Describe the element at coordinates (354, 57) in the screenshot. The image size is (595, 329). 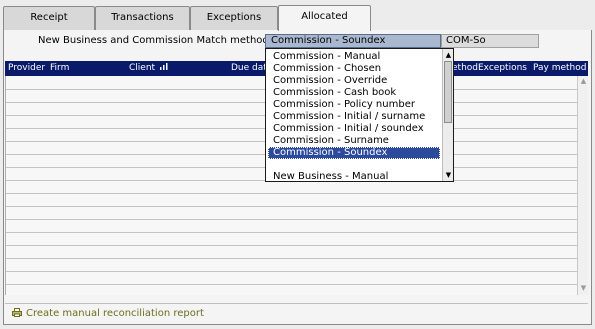
I see `option-commission-manual: Commission - Manual` at that location.